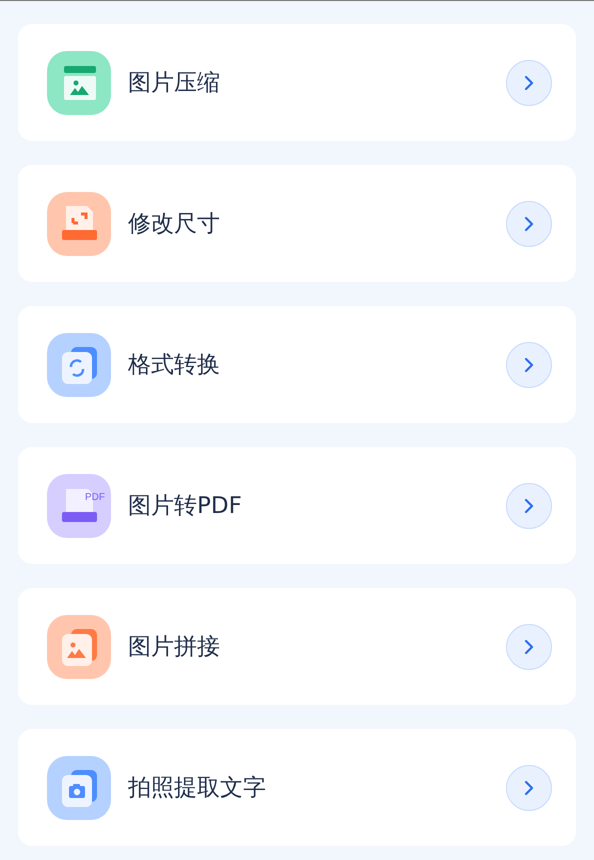  I want to click on resize-icon, so click(79, 224).